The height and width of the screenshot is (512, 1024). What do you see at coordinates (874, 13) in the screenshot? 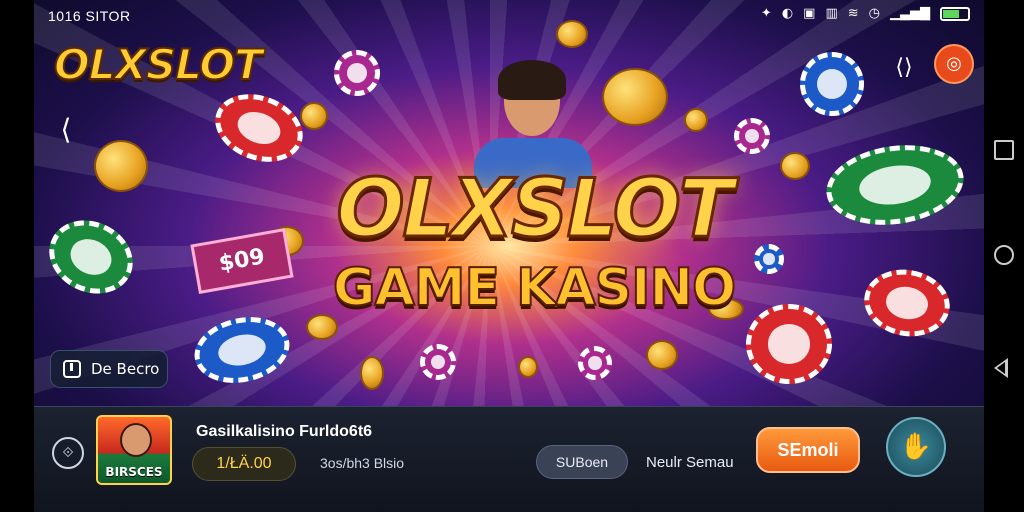
I see `clock-icon: ◷` at bounding box center [874, 13].